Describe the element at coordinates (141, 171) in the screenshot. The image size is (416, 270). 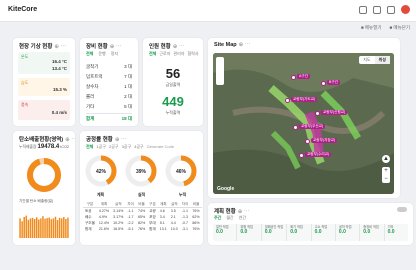
I see `progress-donuts: 42% 39% 46%` at that location.